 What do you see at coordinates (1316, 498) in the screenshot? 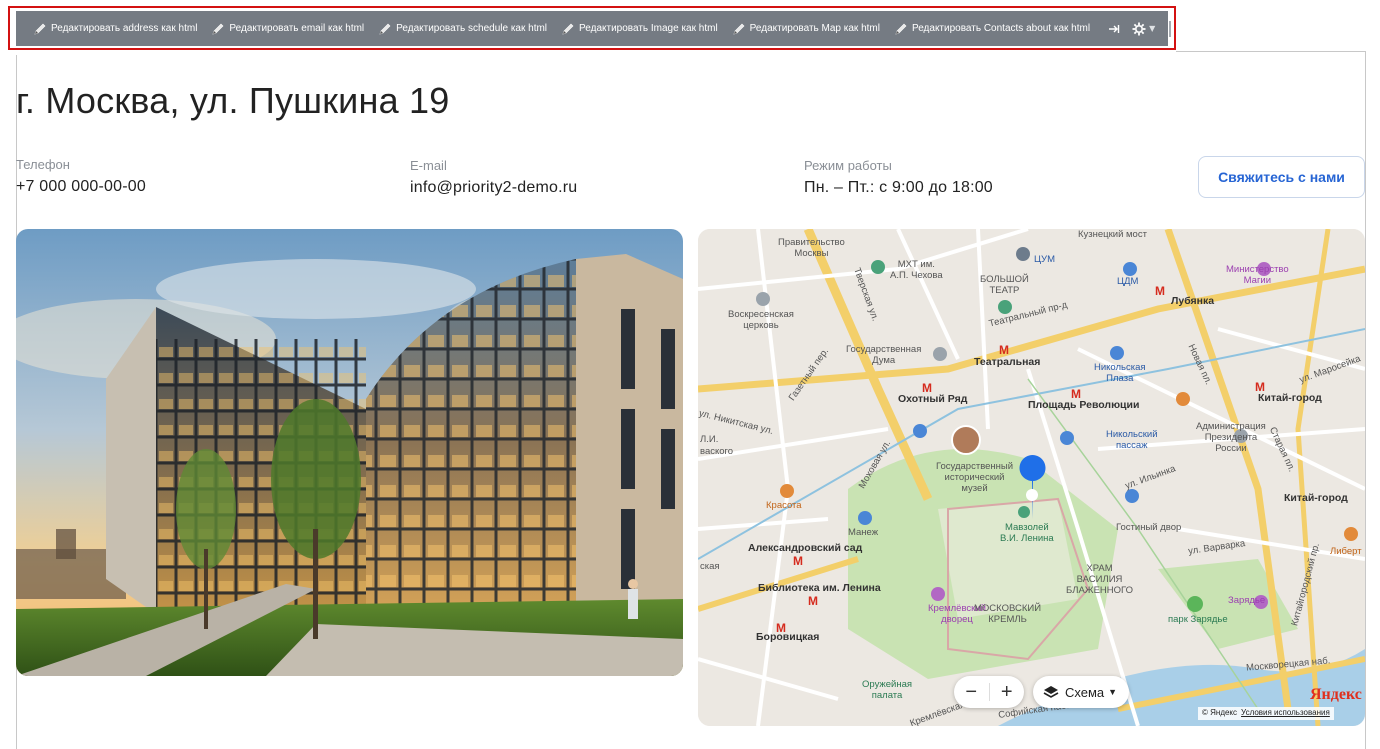
I see `map-label-kitay-gorod-2: Китай-город` at bounding box center [1316, 498].